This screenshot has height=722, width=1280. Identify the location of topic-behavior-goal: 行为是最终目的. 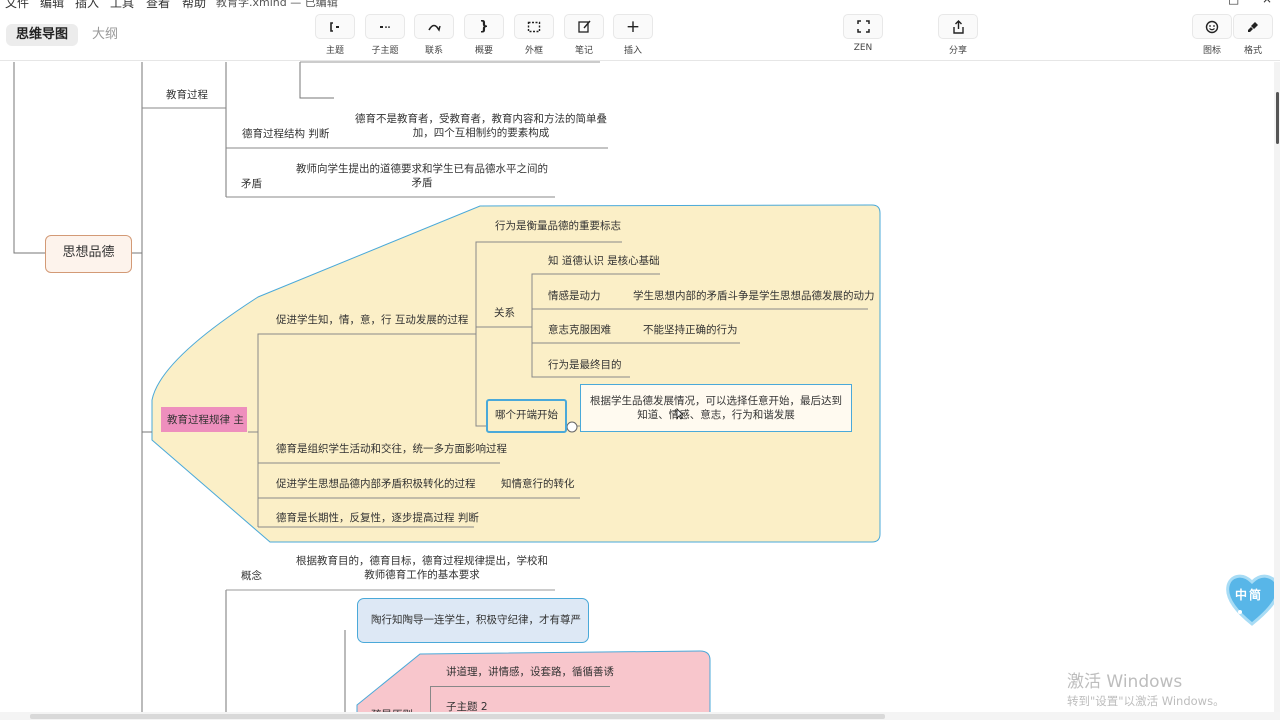
(585, 365).